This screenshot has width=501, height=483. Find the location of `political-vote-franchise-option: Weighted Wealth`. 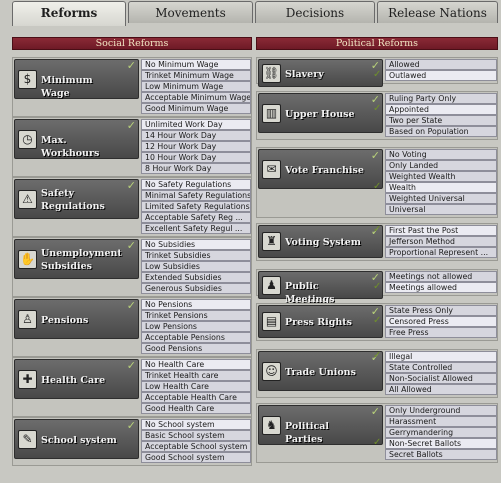

political-vote-franchise-option: Weighted Wealth is located at coordinates (441, 176).